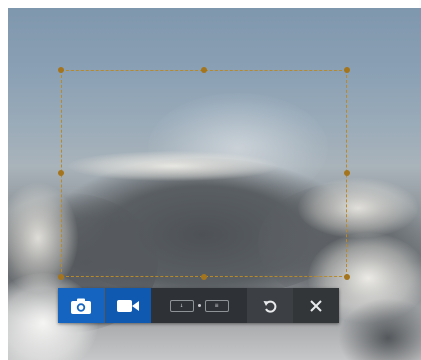  Describe the element at coordinates (347, 173) in the screenshot. I see `resize-handle-right` at that location.